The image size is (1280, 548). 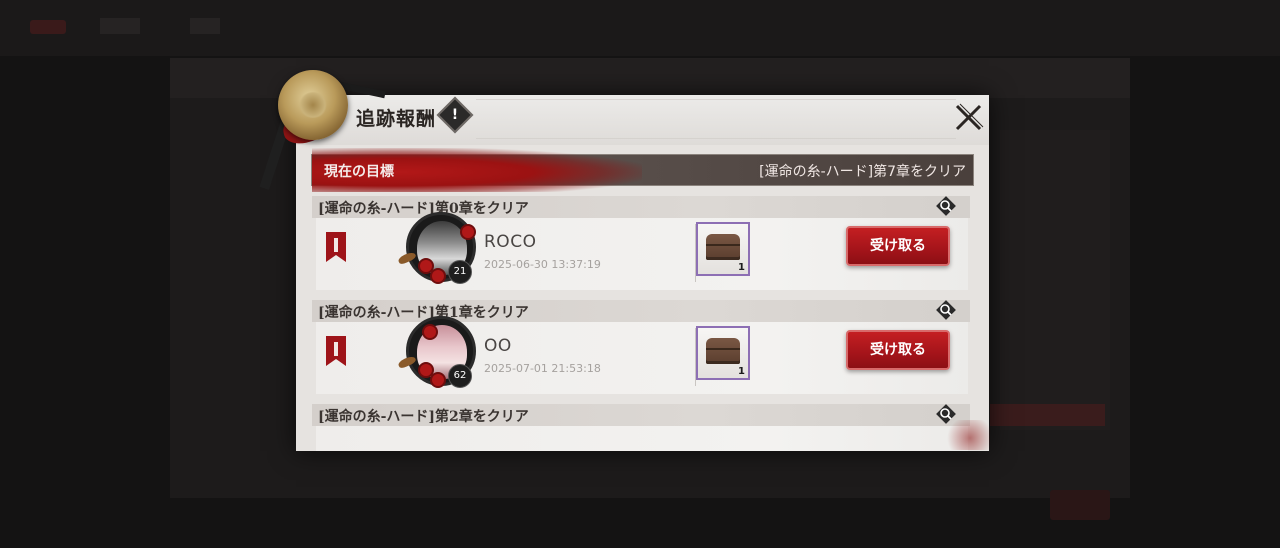 I want to click on mission-row, so click(x=642, y=438).